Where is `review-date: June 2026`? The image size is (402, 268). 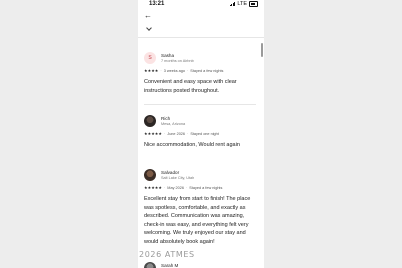 review-date: June 2026 is located at coordinates (176, 133).